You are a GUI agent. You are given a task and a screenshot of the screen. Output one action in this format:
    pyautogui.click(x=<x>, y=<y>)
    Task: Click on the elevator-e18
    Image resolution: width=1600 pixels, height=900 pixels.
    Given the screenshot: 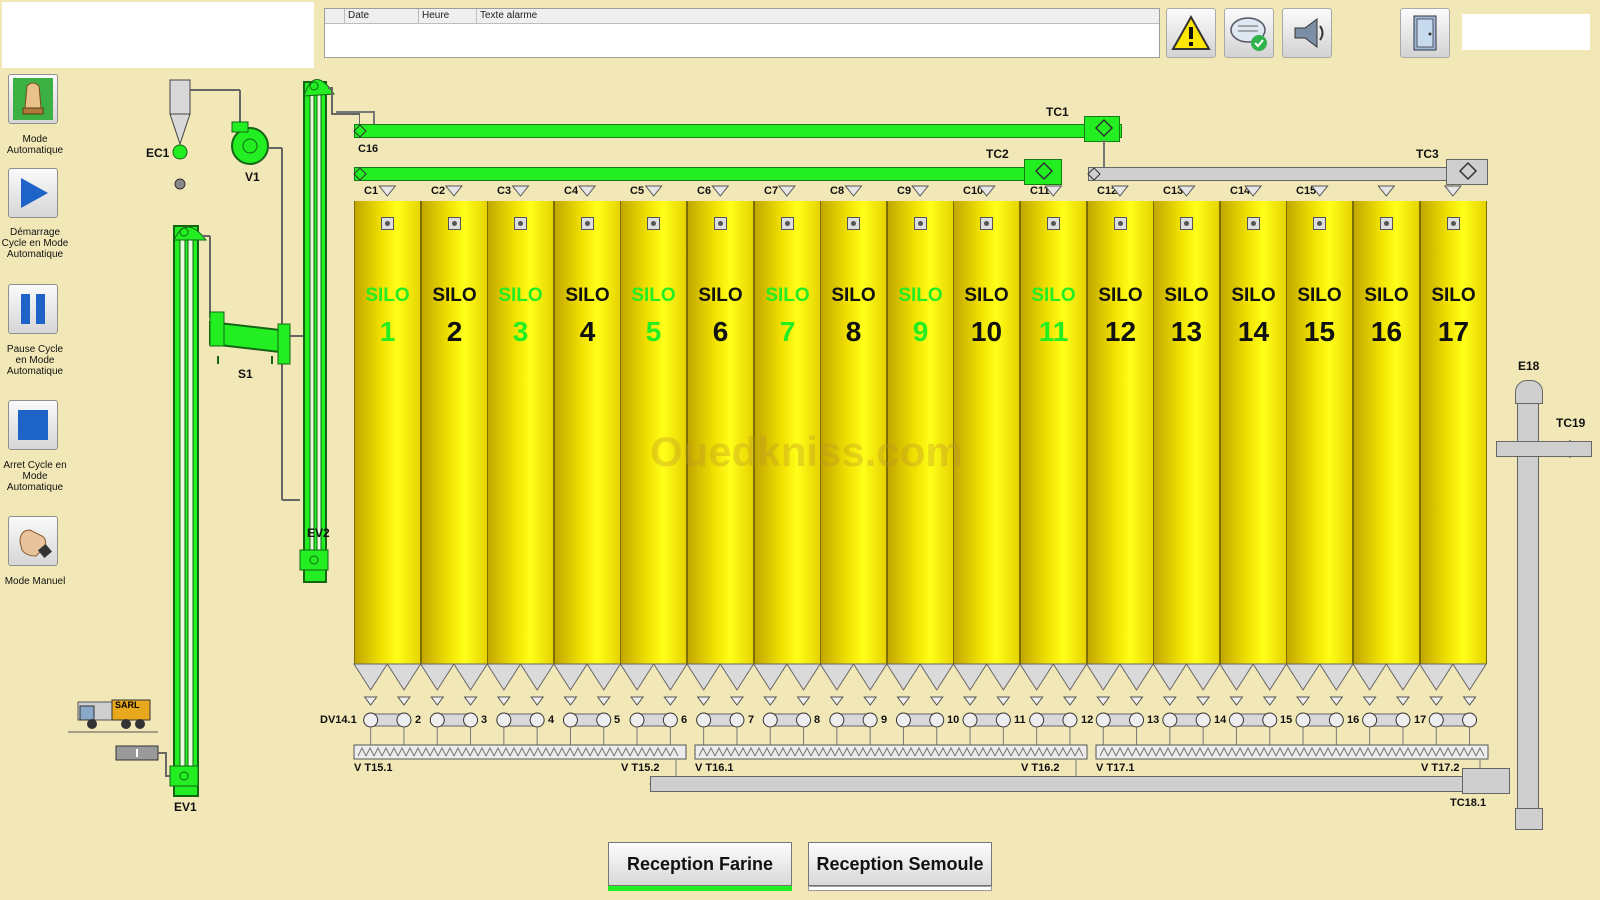 What is the action you would take?
    pyautogui.click(x=1528, y=611)
    